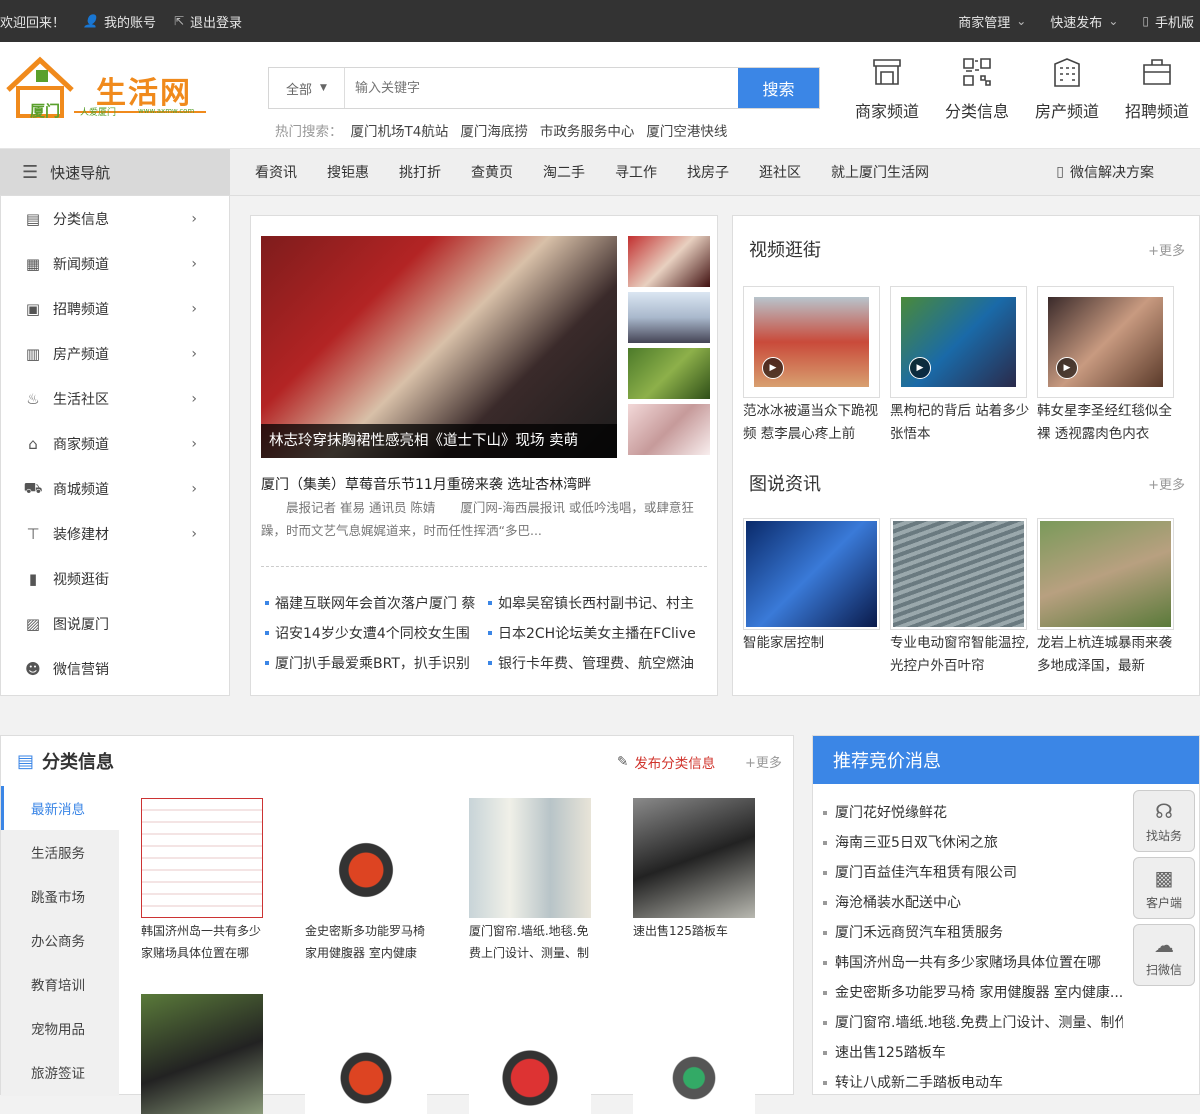 This screenshot has width=1200, height=1114. Describe the element at coordinates (813, 643) in the screenshot. I see `photo-caption: 智能家居控制` at that location.